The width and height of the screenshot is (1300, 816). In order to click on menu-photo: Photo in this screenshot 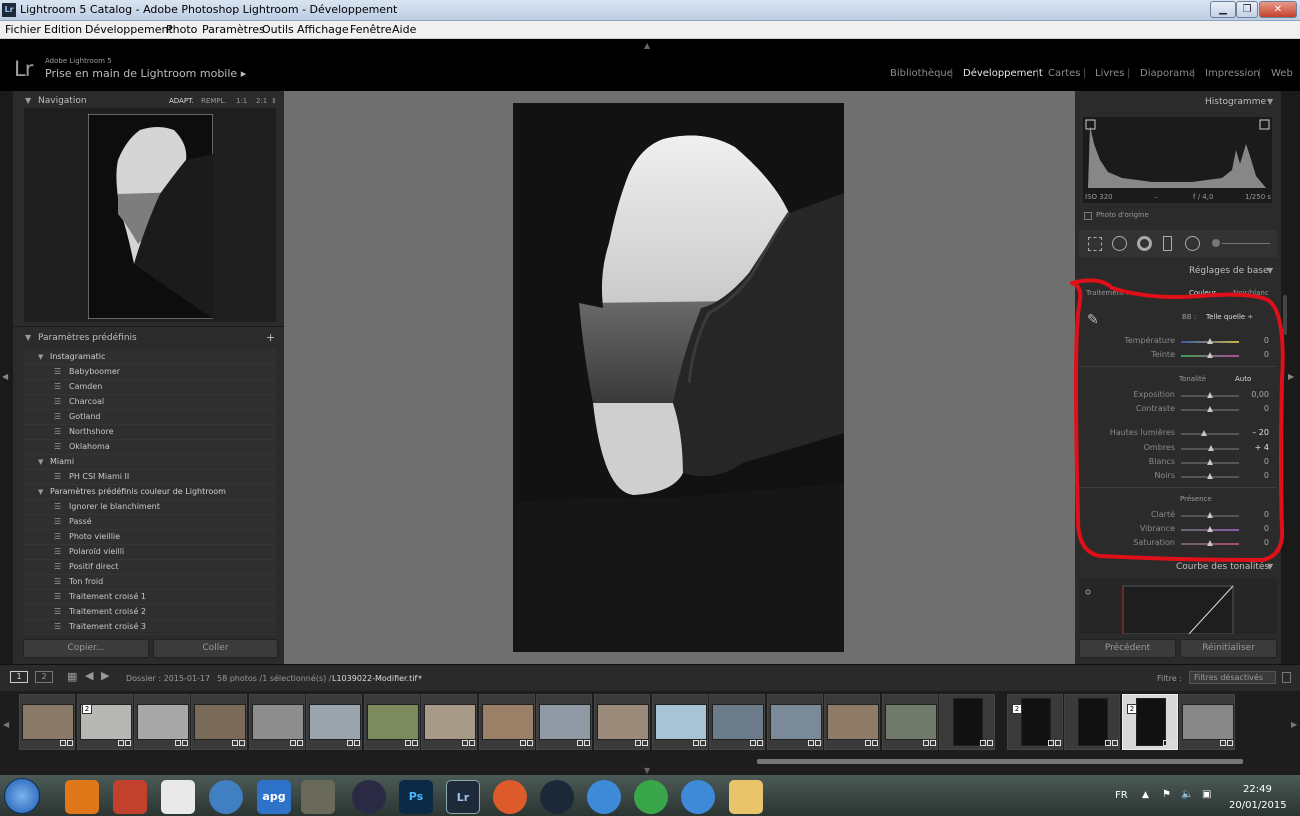, I will do `click(181, 29)`.